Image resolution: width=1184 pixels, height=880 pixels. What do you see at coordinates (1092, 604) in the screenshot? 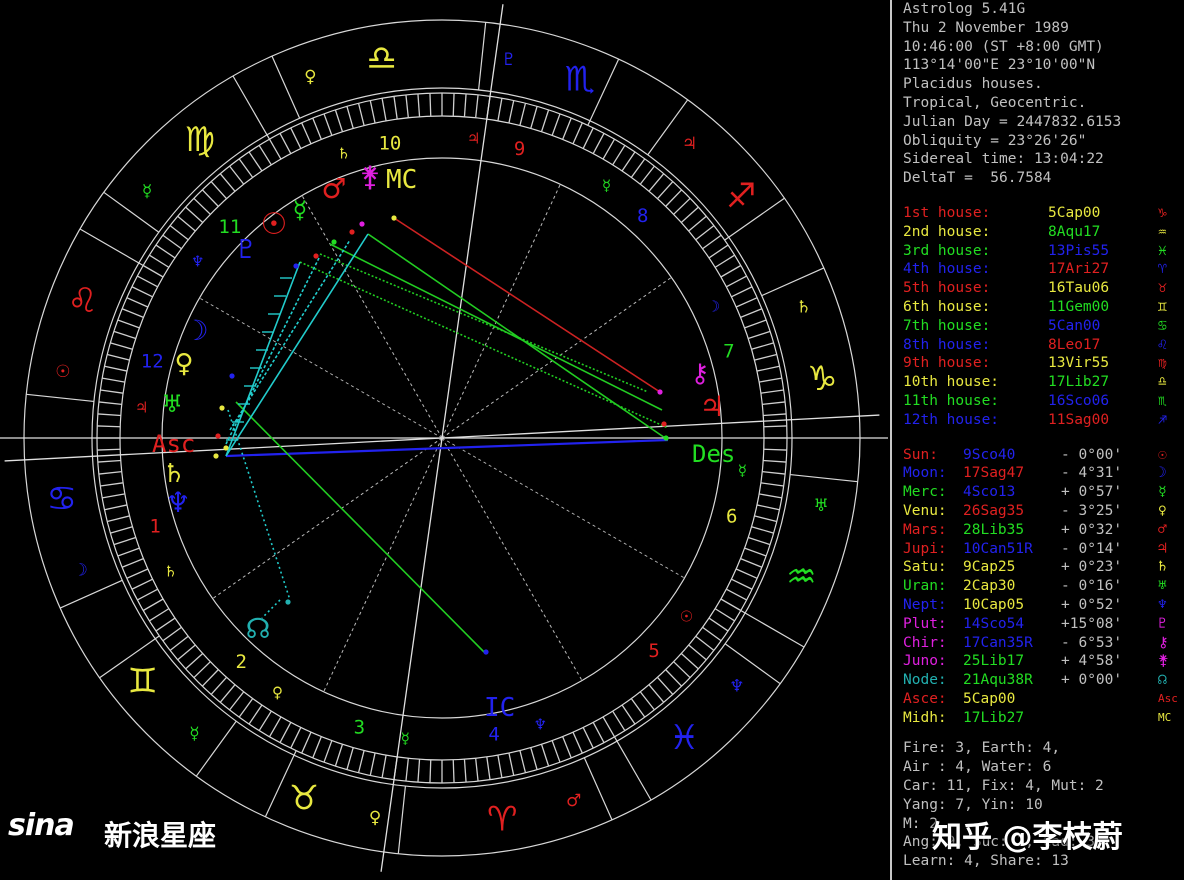
I see `planet-speed: + 0°52'` at bounding box center [1092, 604].